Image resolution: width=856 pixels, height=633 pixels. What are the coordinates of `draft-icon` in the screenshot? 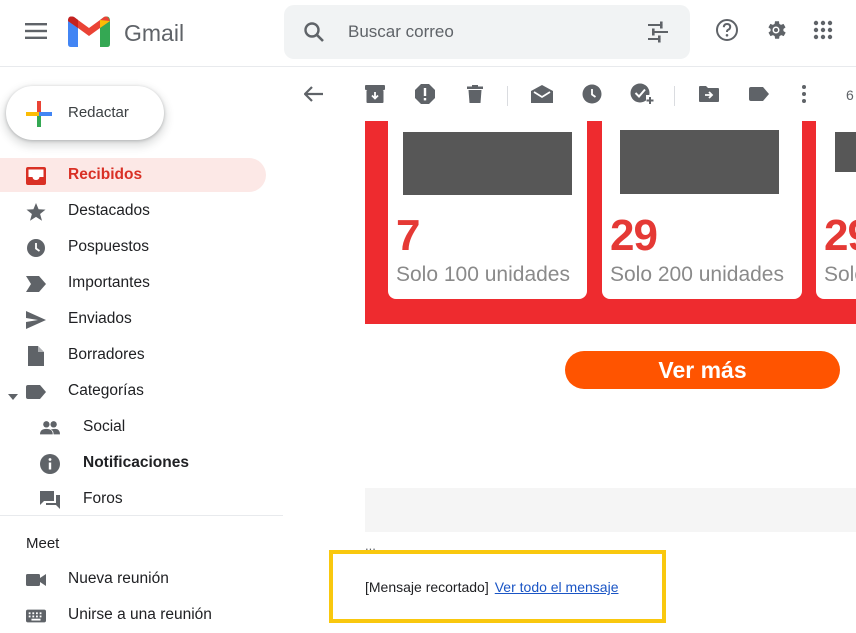 It's located at (36, 356).